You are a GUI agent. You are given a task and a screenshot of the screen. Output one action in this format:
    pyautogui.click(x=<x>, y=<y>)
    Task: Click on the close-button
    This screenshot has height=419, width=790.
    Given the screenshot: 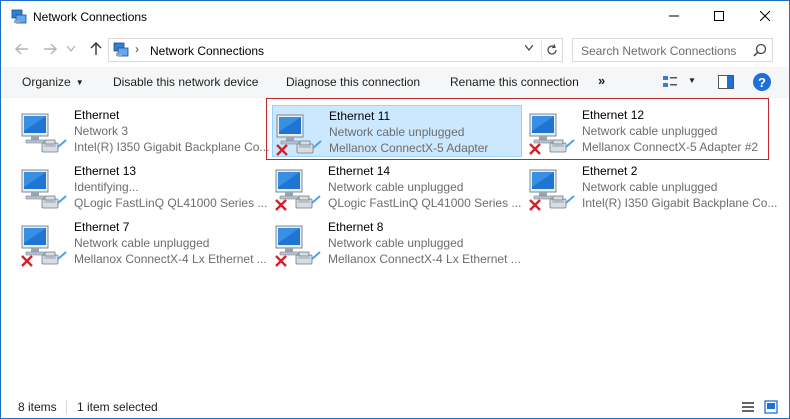 What is the action you would take?
    pyautogui.click(x=765, y=17)
    